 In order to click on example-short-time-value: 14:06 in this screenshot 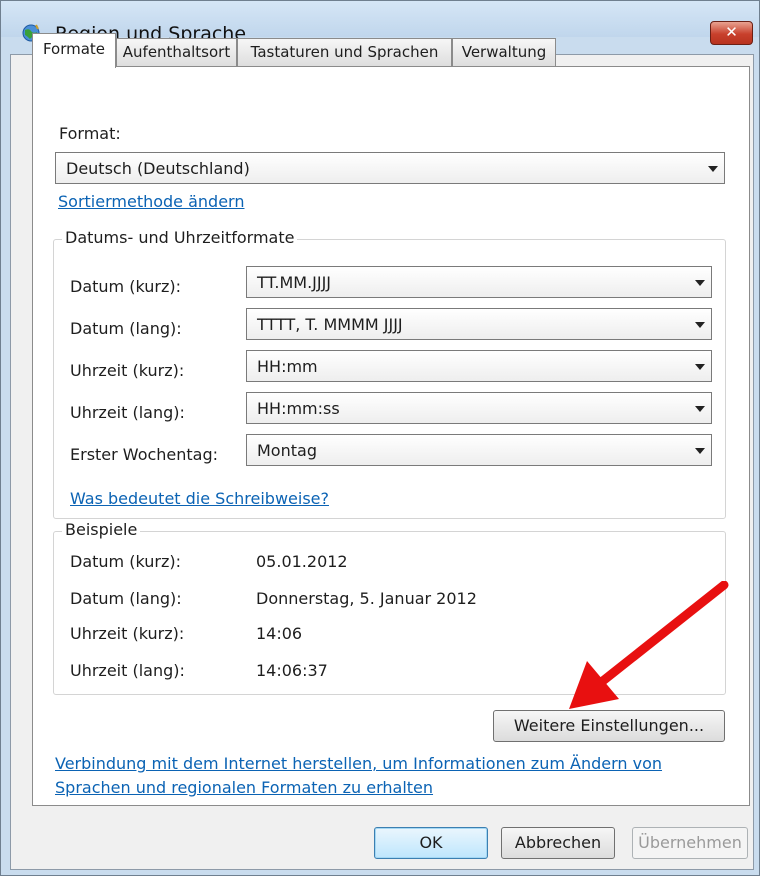, I will do `click(279, 633)`.